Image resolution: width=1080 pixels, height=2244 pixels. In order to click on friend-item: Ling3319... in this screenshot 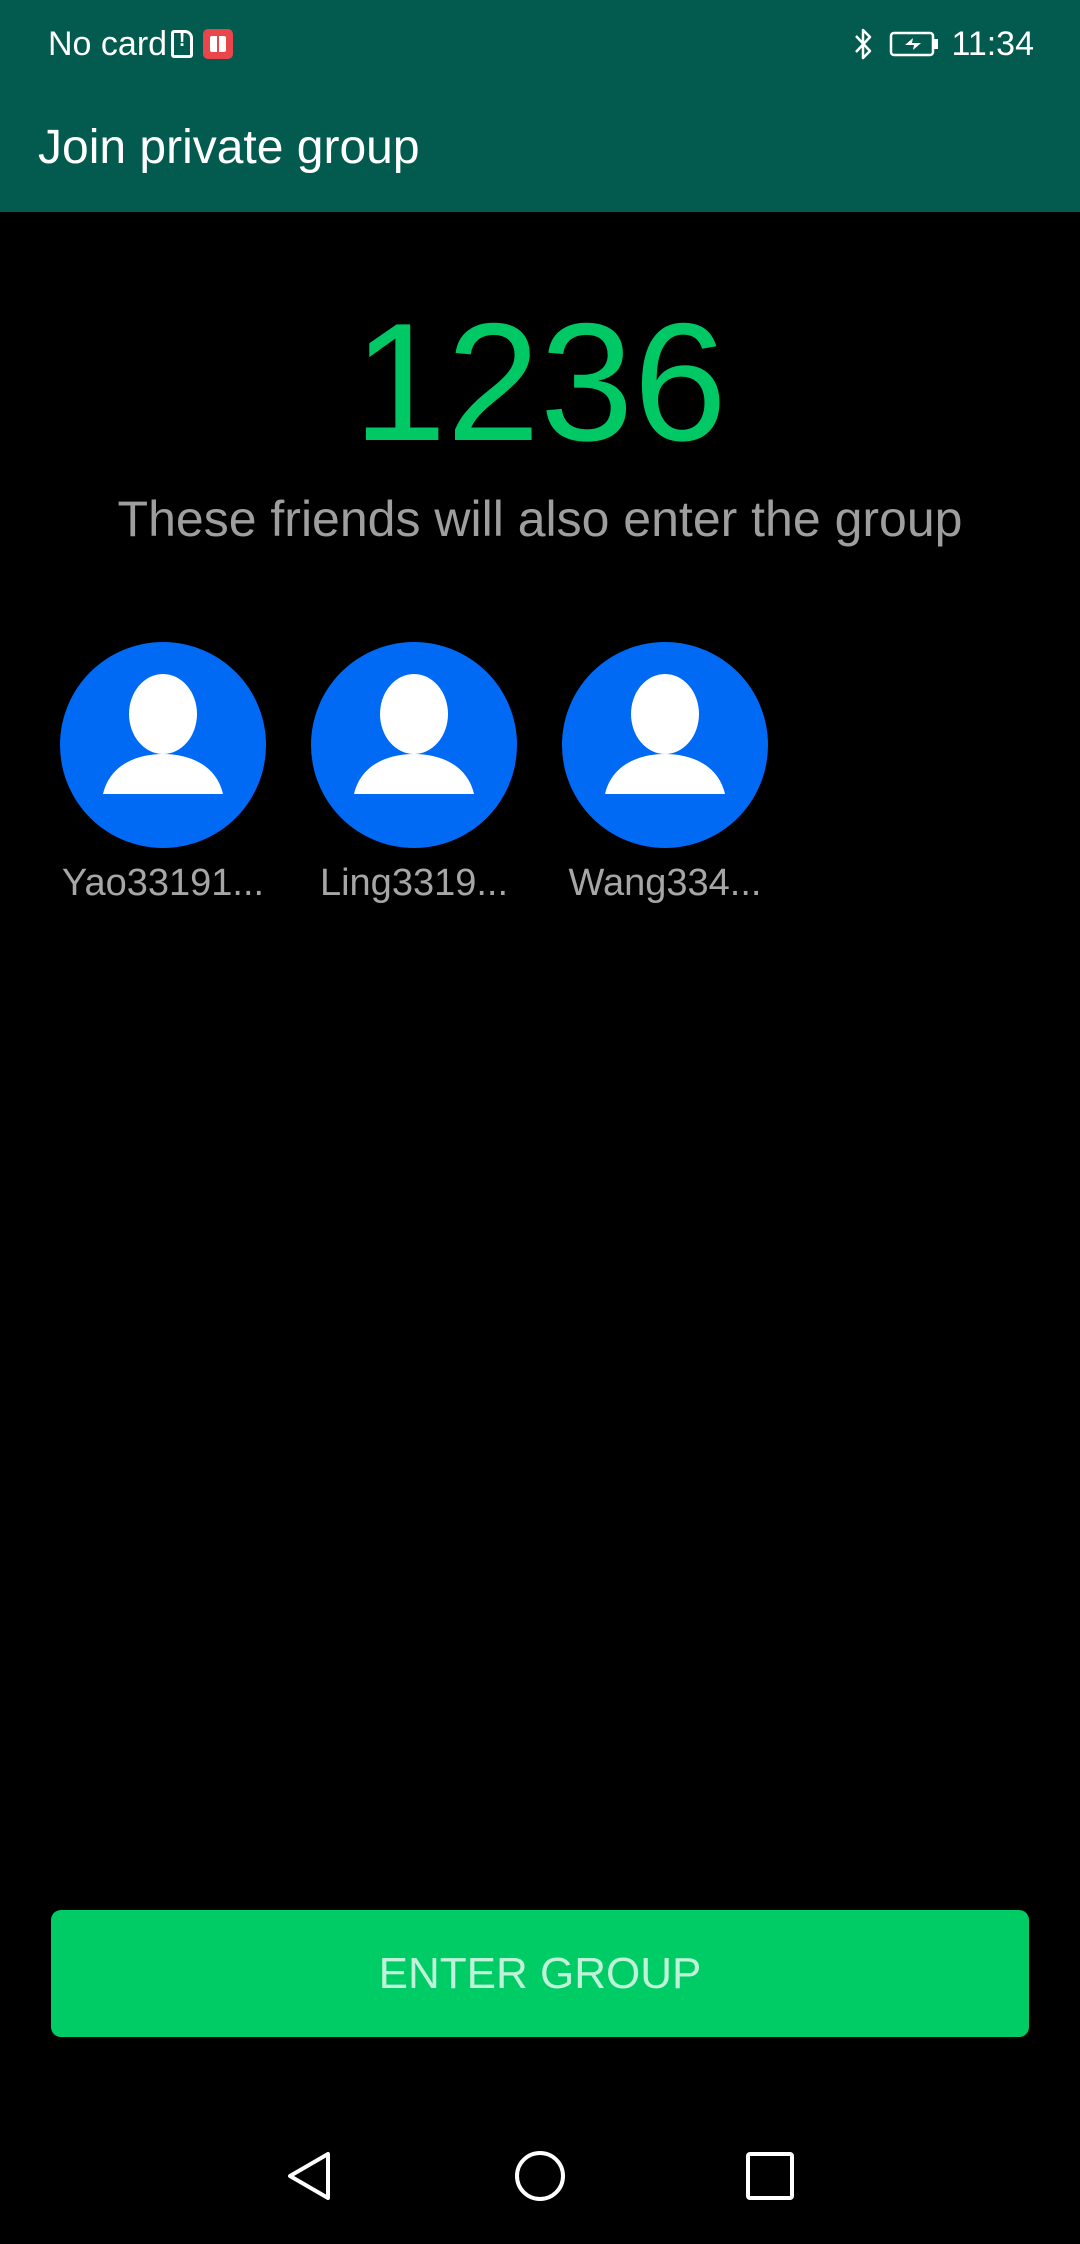, I will do `click(414, 773)`.